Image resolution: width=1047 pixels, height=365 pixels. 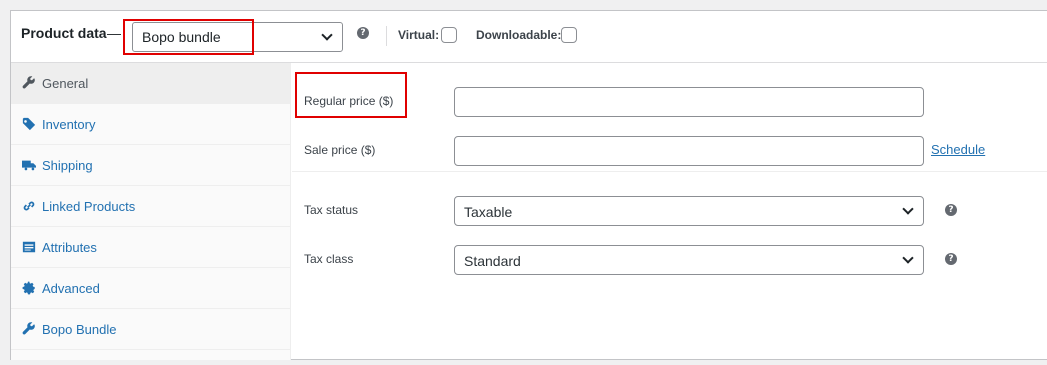 I want to click on sale-price-input, so click(x=689, y=151).